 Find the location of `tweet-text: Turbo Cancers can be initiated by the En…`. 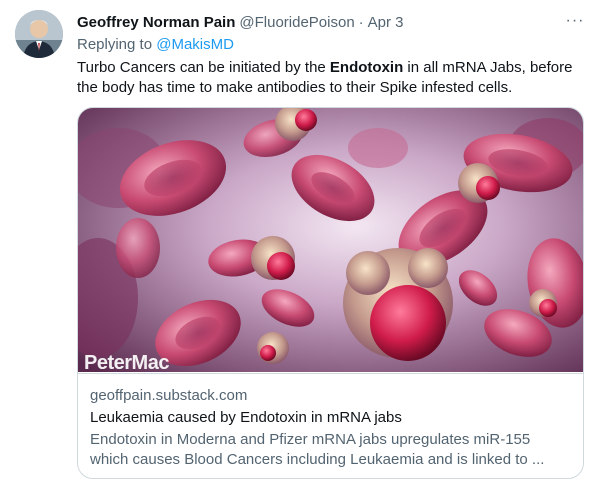

tweet-text: Turbo Cancers can be initiated by the En… is located at coordinates (332, 78).